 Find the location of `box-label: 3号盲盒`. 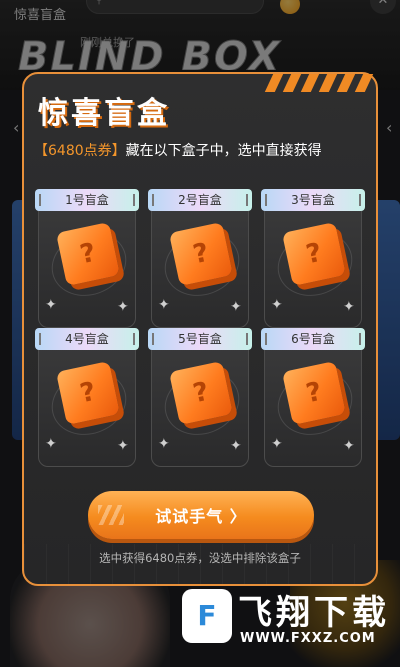

box-label: 3号盲盒 is located at coordinates (313, 200).